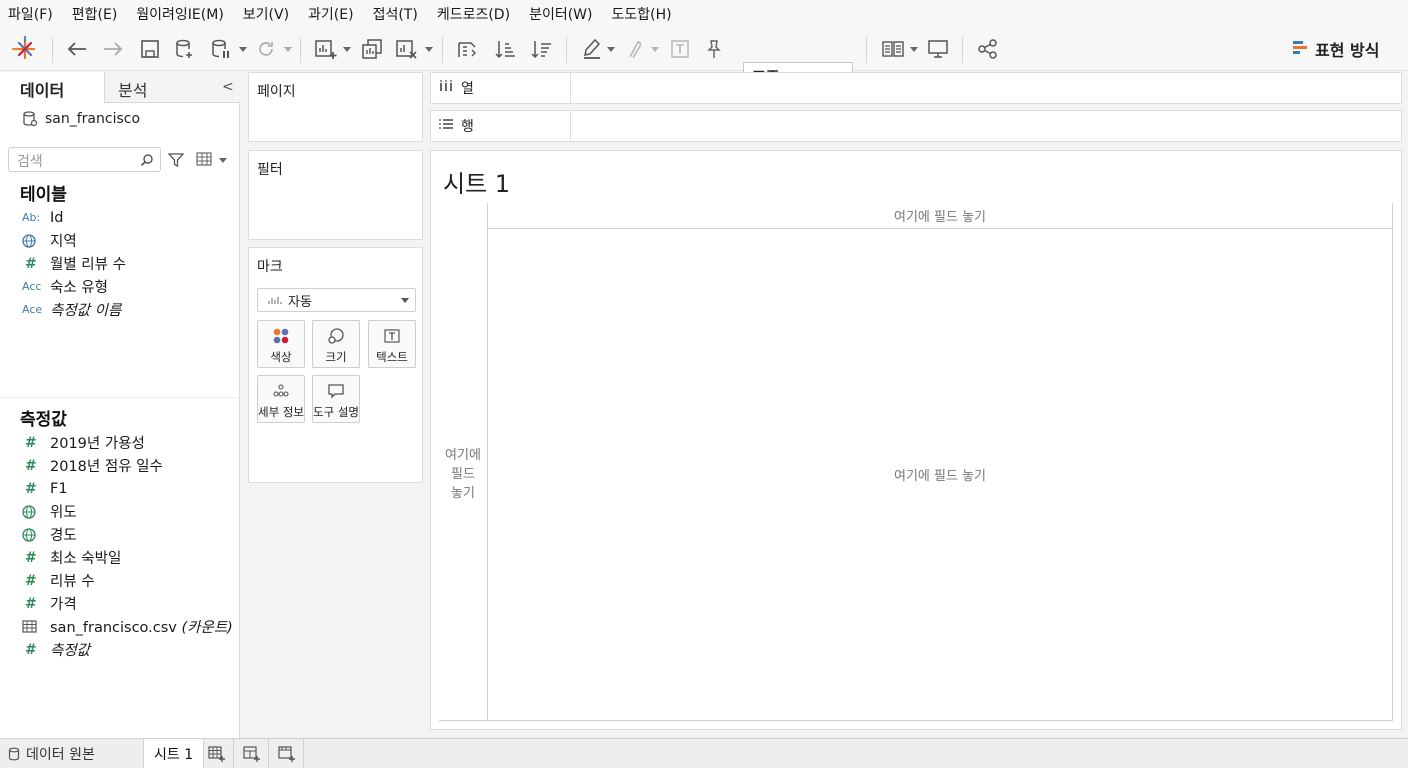 This screenshot has width=1408, height=768. What do you see at coordinates (281, 399) in the screenshot?
I see `detail-button: 세부 정보` at bounding box center [281, 399].